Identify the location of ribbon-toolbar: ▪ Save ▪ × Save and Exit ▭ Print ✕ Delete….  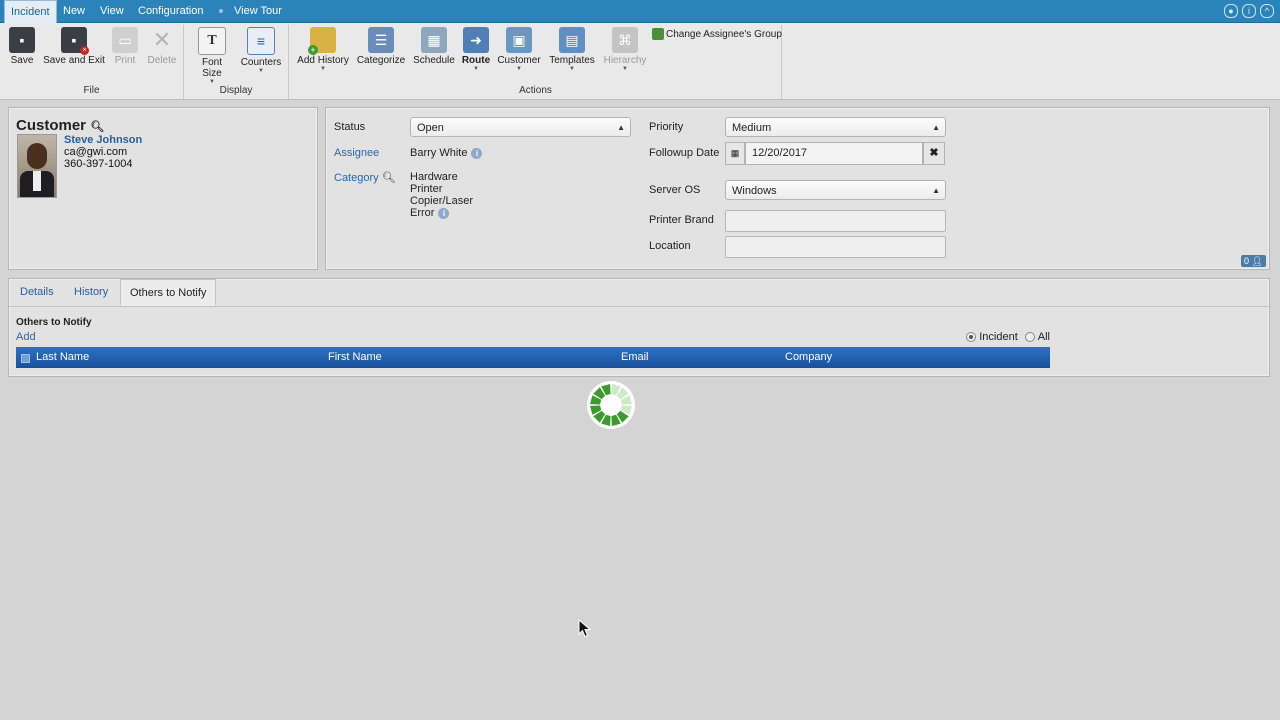
(640, 61).